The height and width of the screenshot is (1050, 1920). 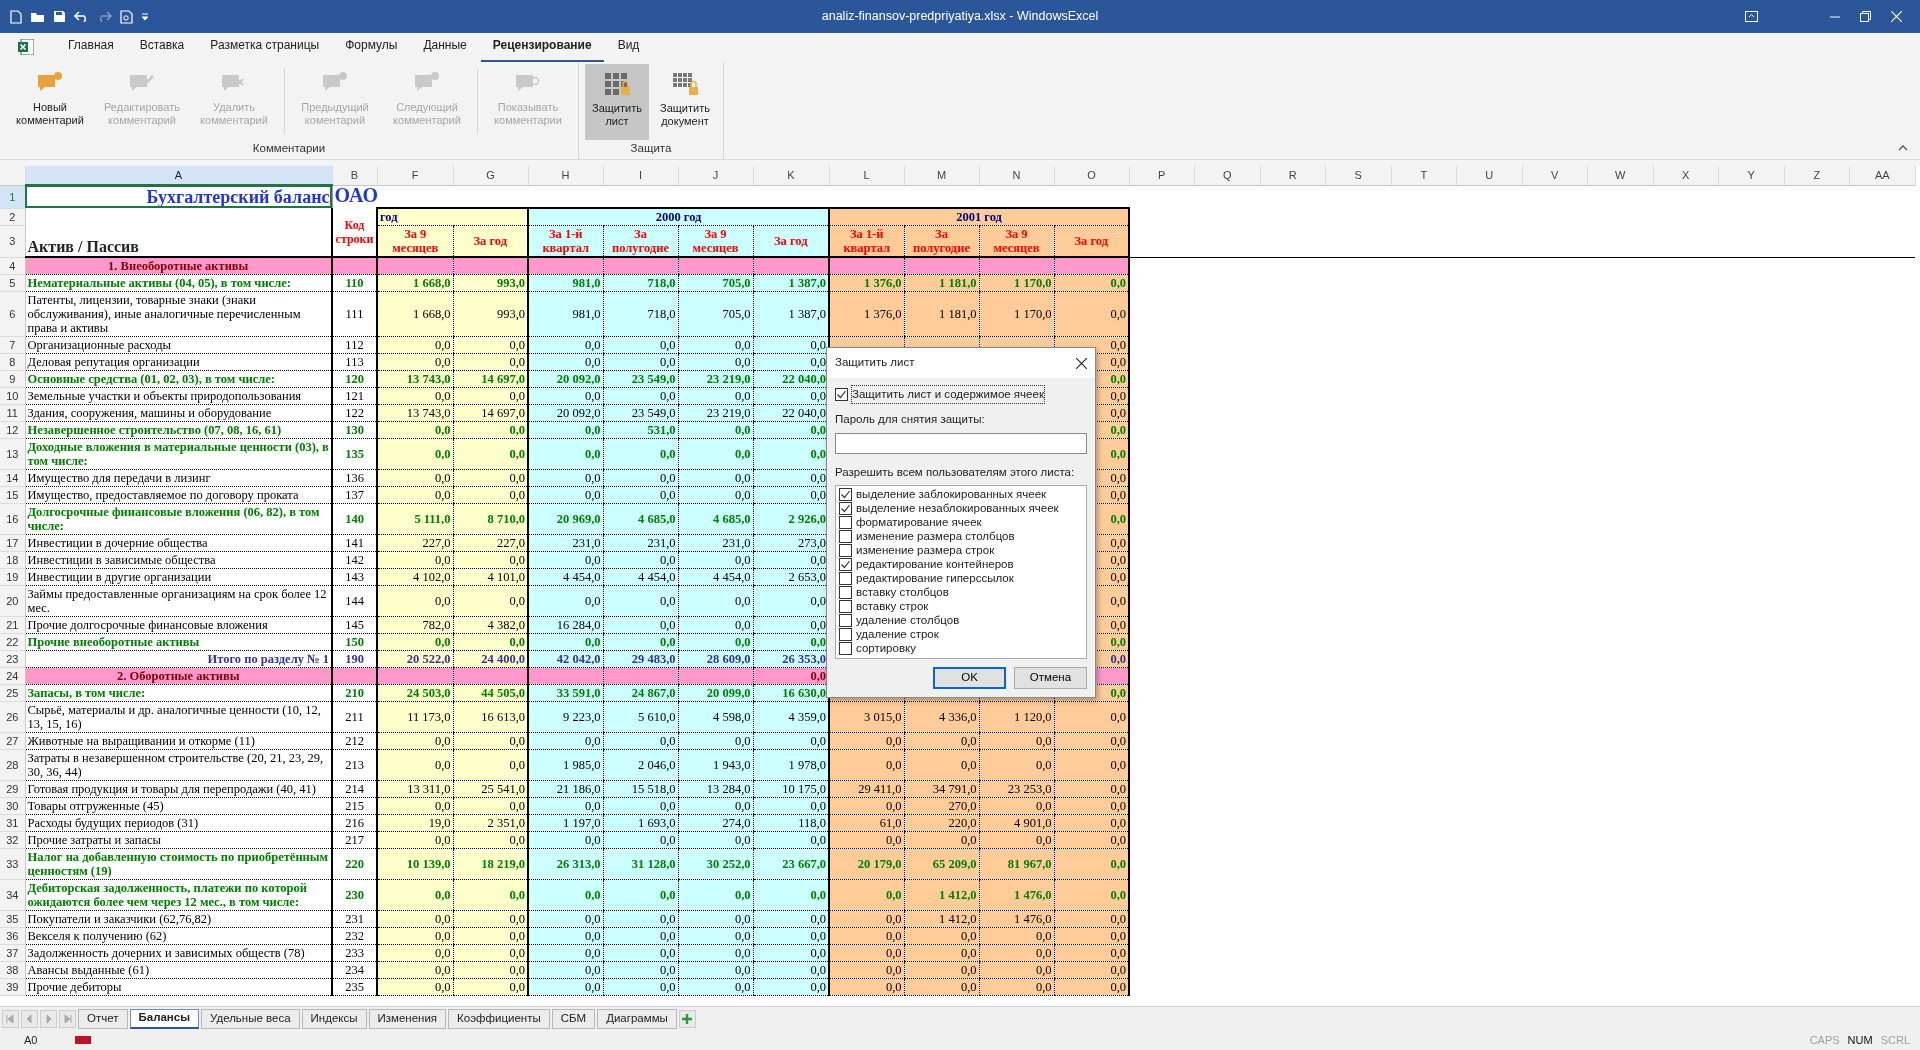 What do you see at coordinates (12, 241) in the screenshot?
I see `row-header: 3` at bounding box center [12, 241].